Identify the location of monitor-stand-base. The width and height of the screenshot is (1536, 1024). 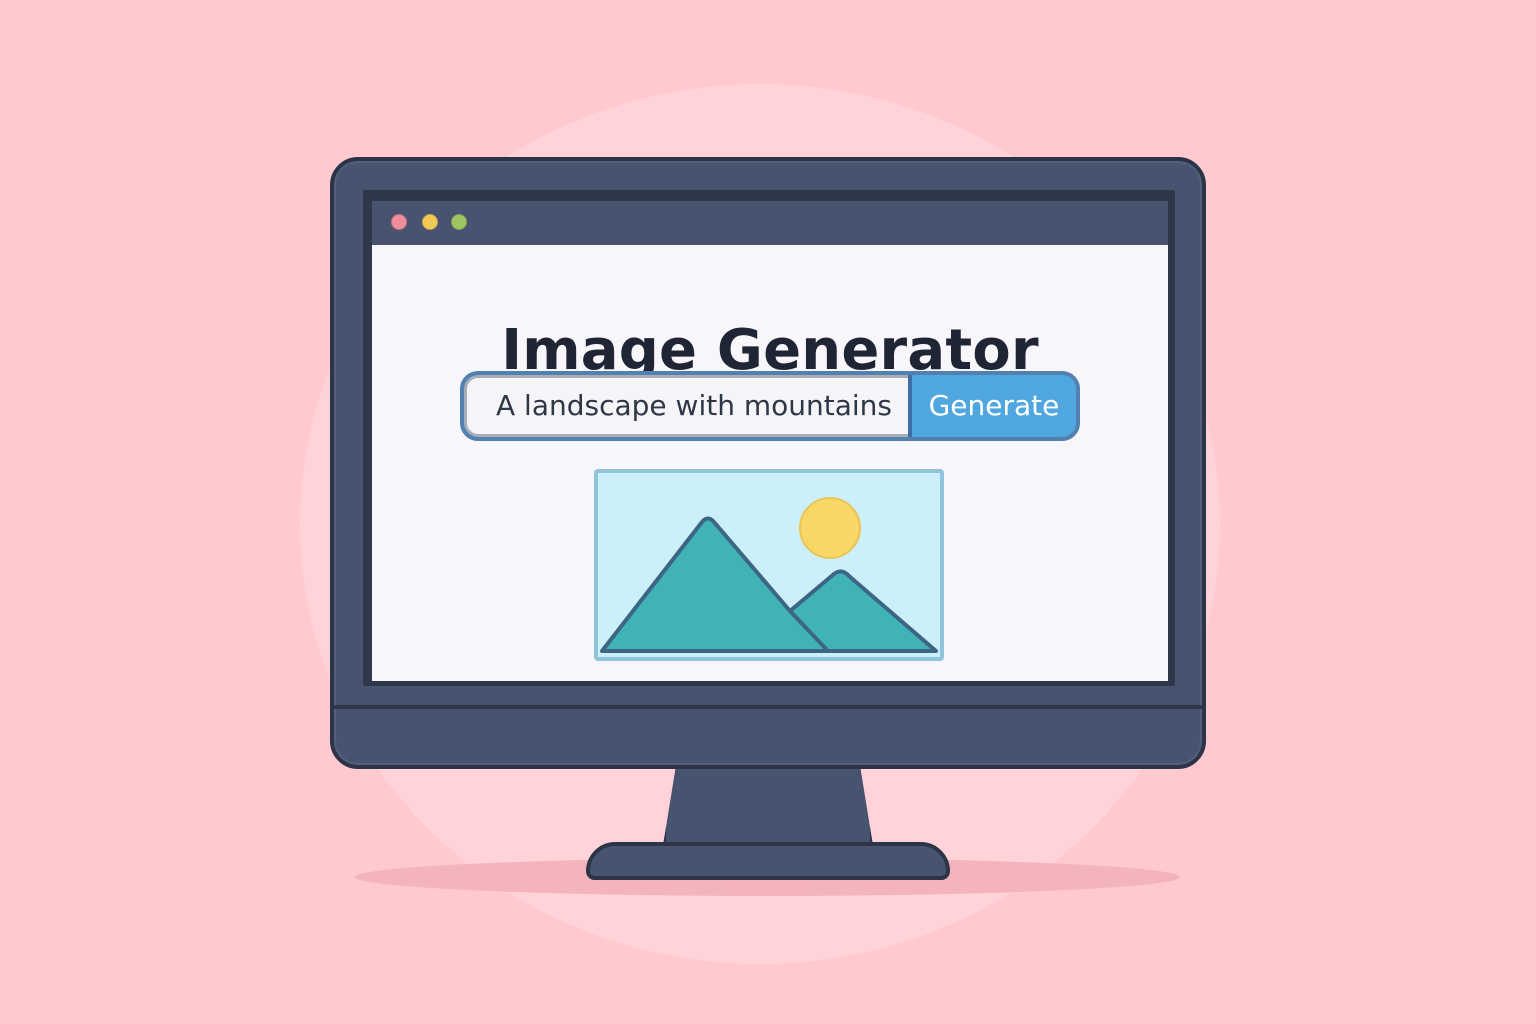
(768, 861).